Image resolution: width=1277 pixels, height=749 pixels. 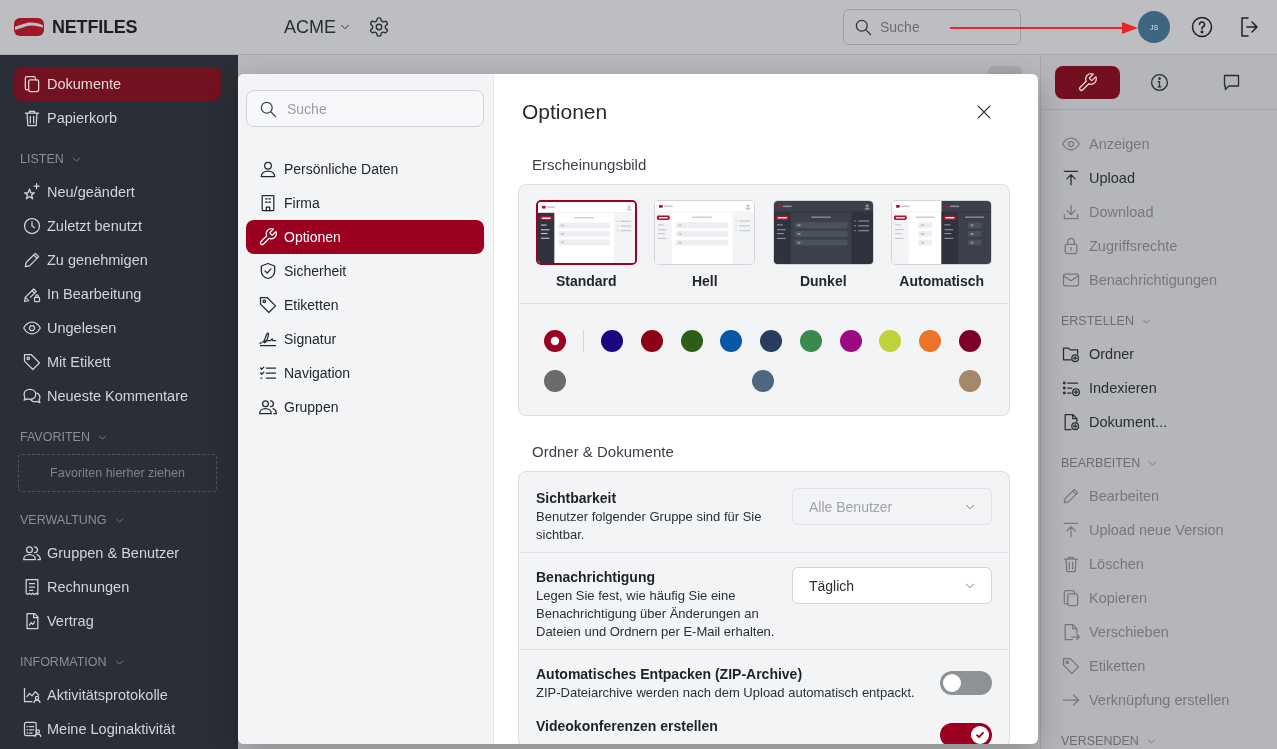 What do you see at coordinates (117, 396) in the screenshot?
I see `sidebar-item: Neueste Kommentare` at bounding box center [117, 396].